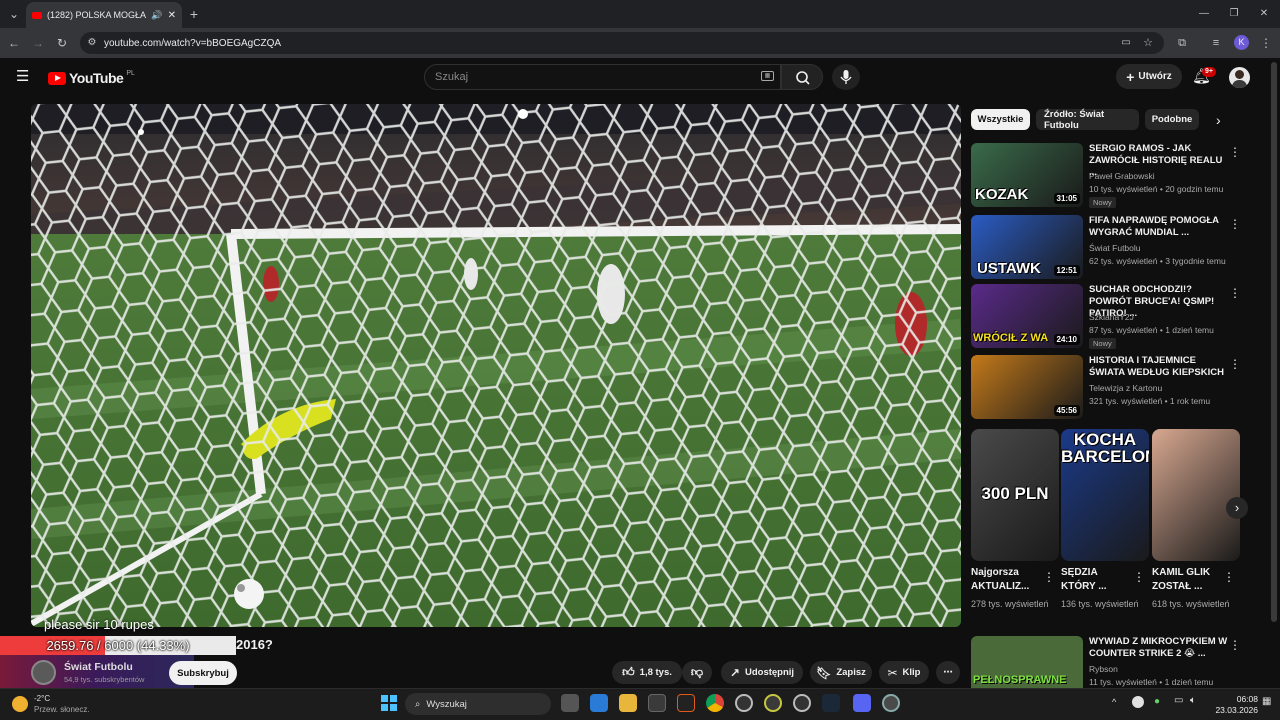  Describe the element at coordinates (38, 43) in the screenshot. I see `forward-icon: →` at that location.